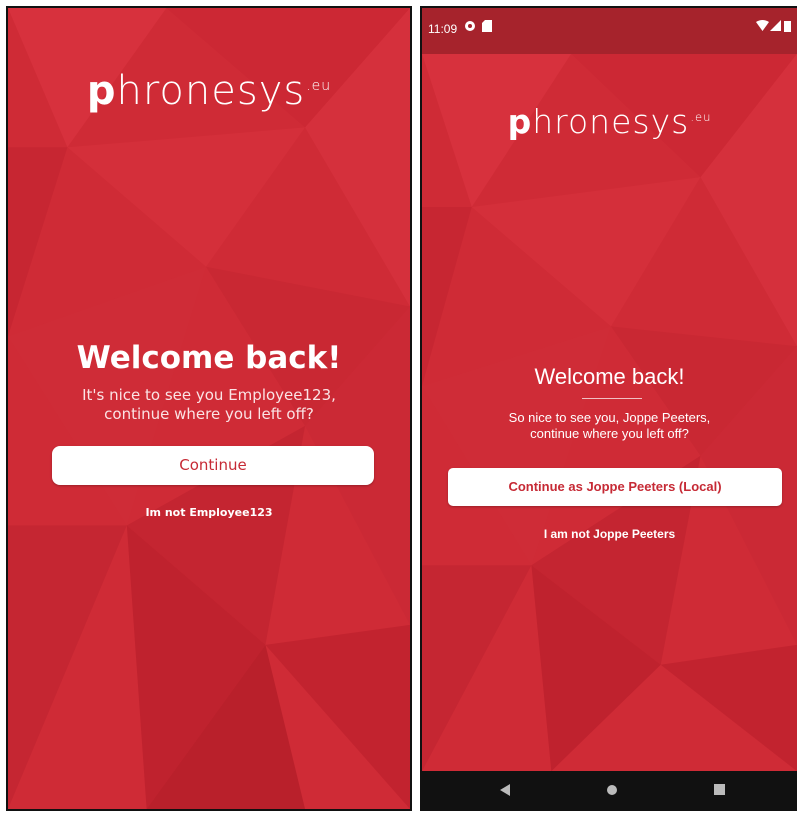 This screenshot has height=813, width=797. I want to click on navigation-bar, so click(609, 790).